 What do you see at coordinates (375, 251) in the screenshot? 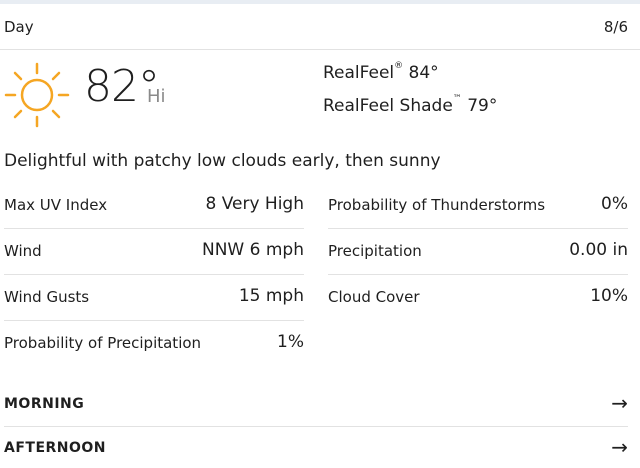
I see `detail-label: Precipitation` at bounding box center [375, 251].